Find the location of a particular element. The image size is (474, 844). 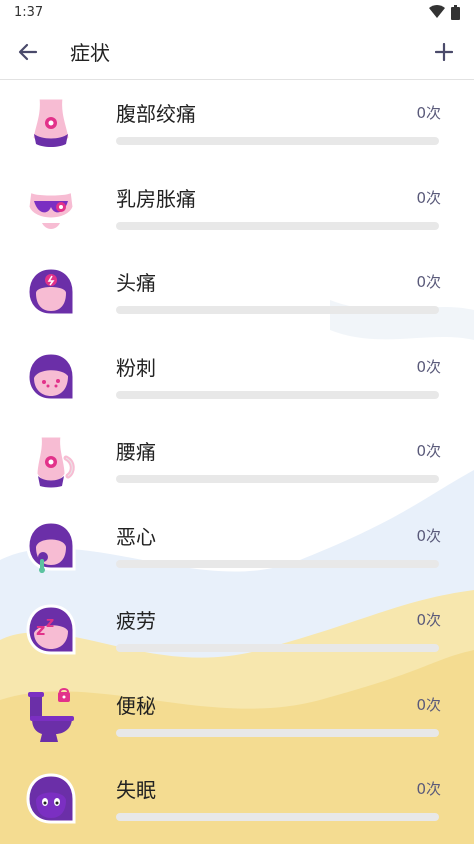

battery-icon is located at coordinates (455, 12).